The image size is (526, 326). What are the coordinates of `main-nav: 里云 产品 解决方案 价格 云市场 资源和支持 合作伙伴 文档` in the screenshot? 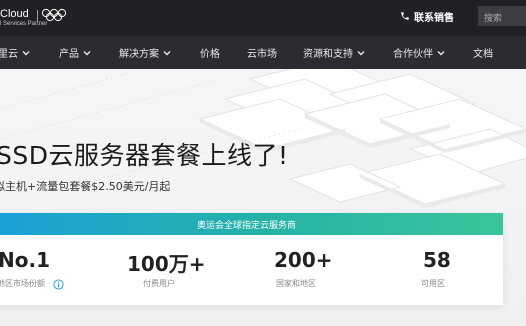 It's located at (263, 52).